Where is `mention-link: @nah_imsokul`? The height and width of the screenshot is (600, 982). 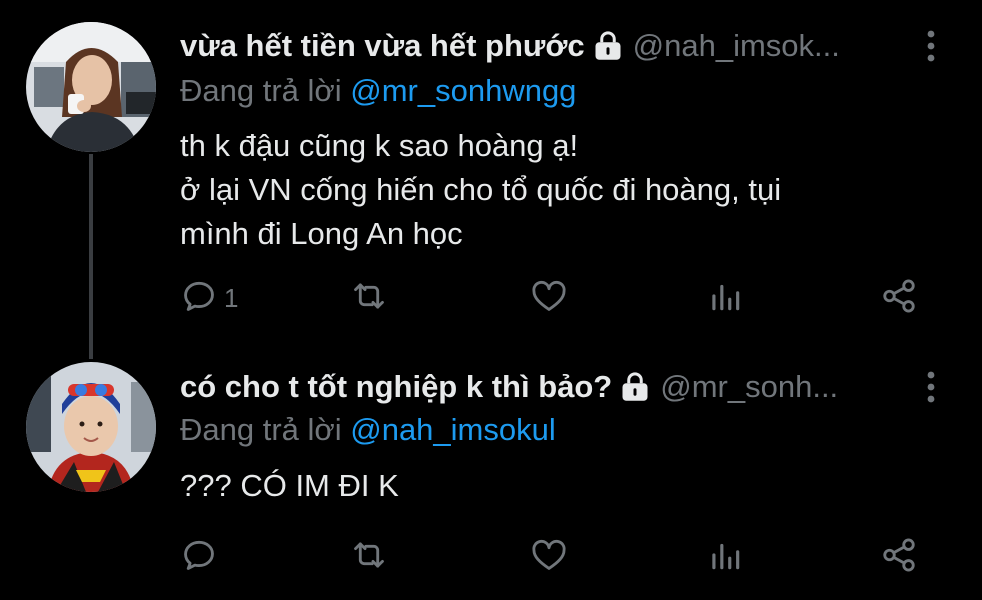 mention-link: @nah_imsokul is located at coordinates (453, 429).